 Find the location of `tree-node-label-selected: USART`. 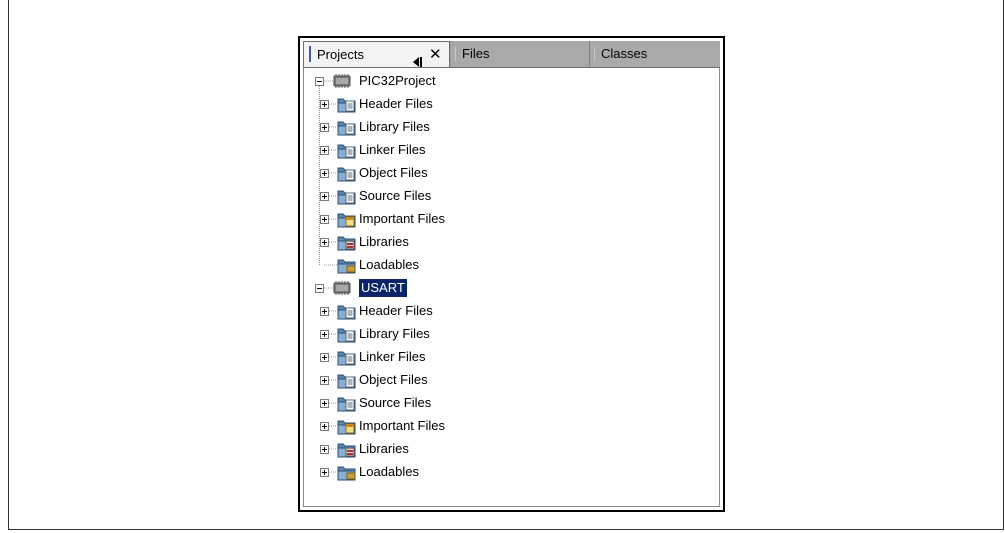

tree-node-label-selected: USART is located at coordinates (383, 288).